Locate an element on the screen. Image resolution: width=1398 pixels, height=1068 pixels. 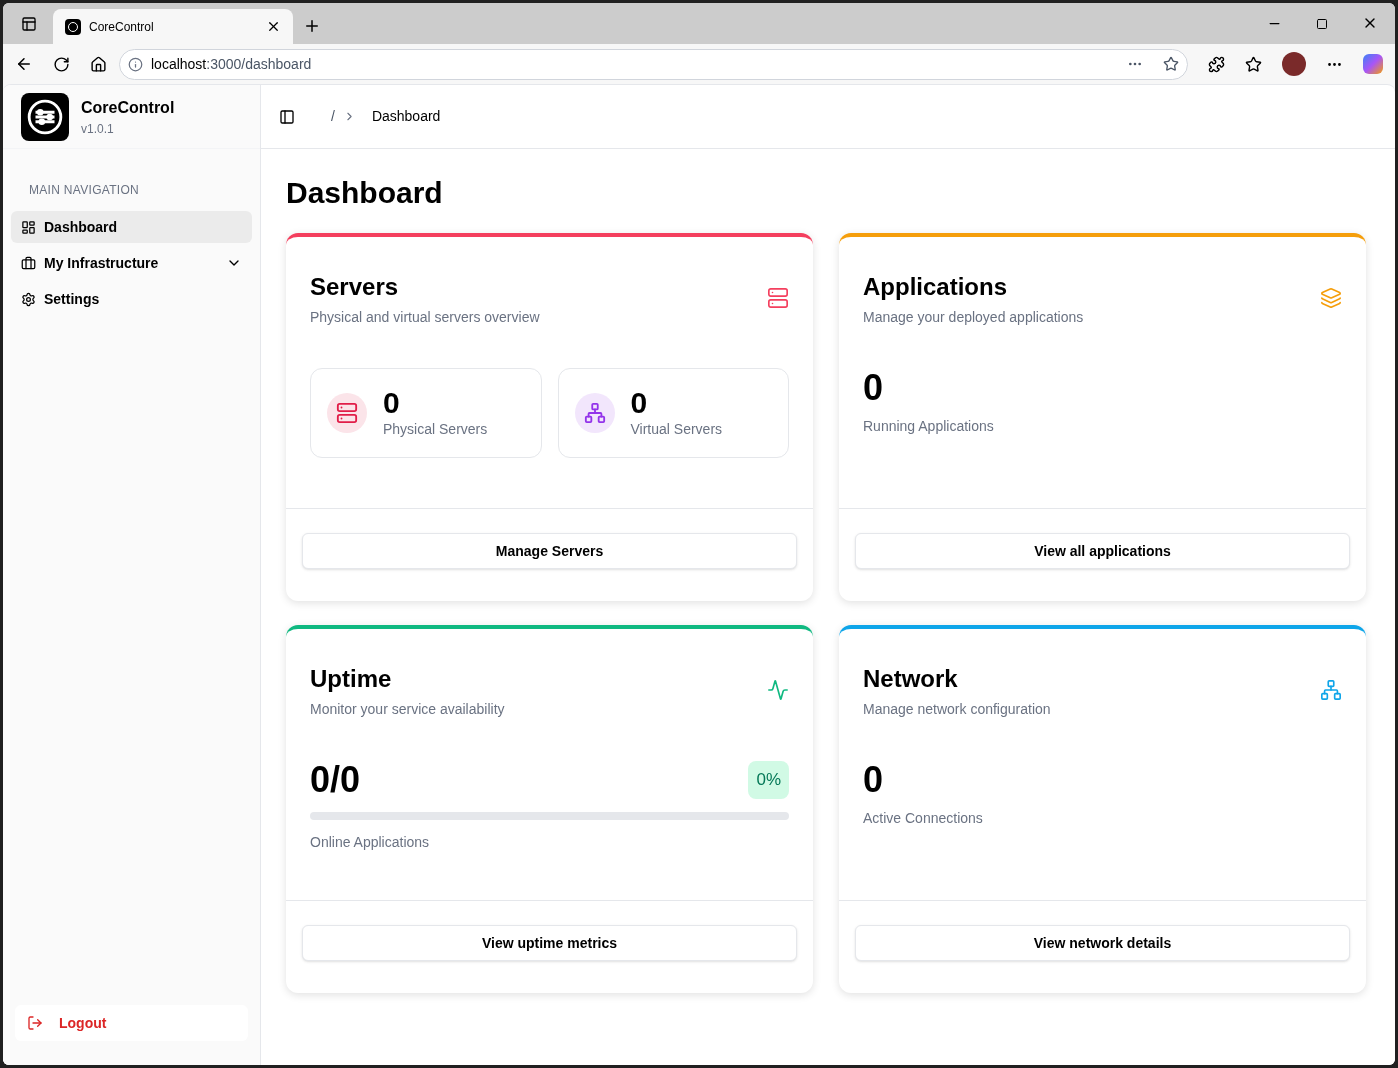
card-title: Network is located at coordinates (911, 679).